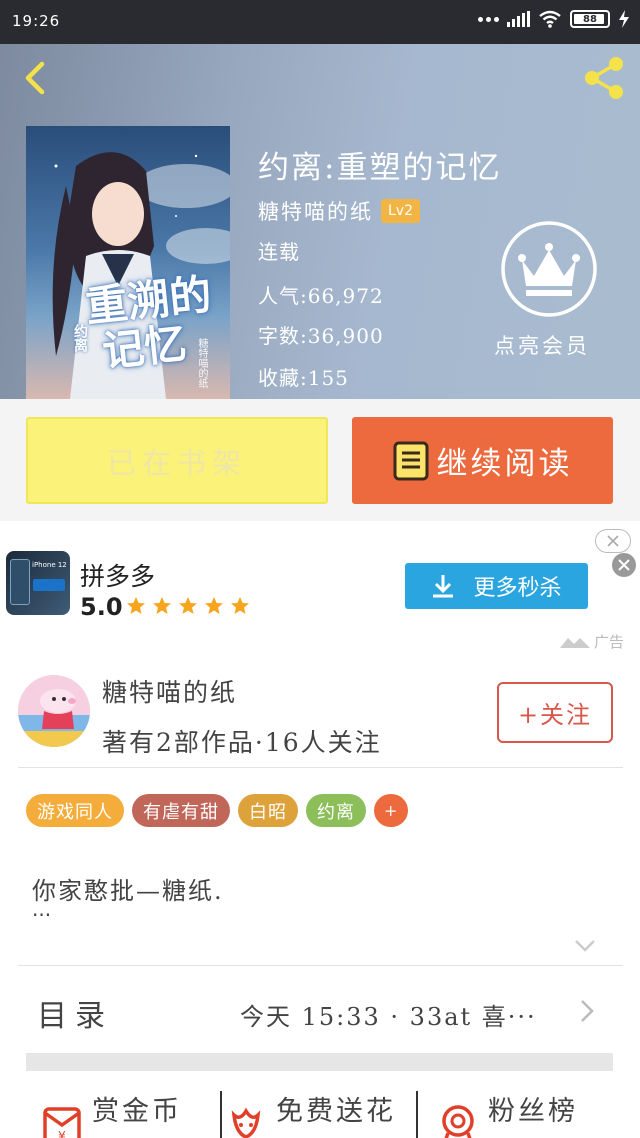 The height and width of the screenshot is (1138, 640). I want to click on back-arrow-icon, so click(36, 78).